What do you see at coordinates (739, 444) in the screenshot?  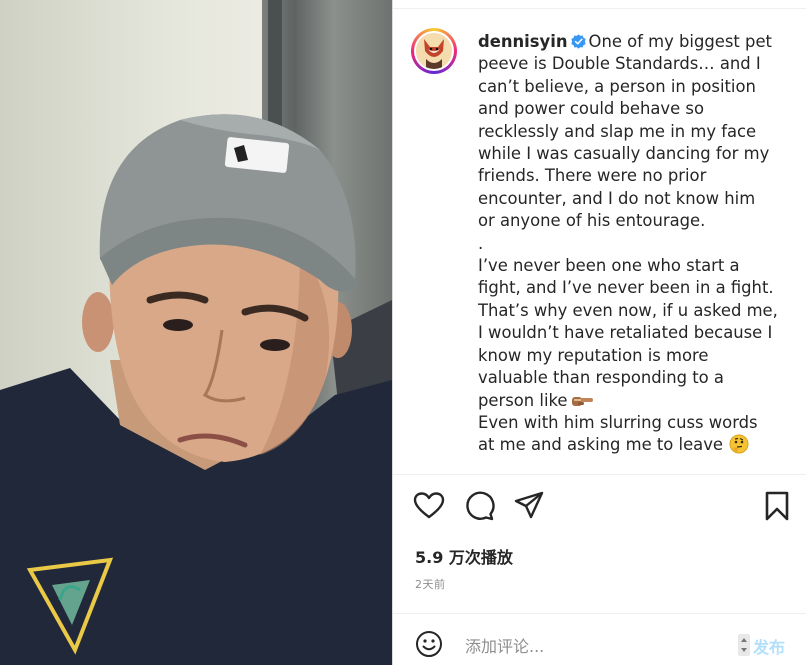 I see `thinking-face-emoji-icon` at bounding box center [739, 444].